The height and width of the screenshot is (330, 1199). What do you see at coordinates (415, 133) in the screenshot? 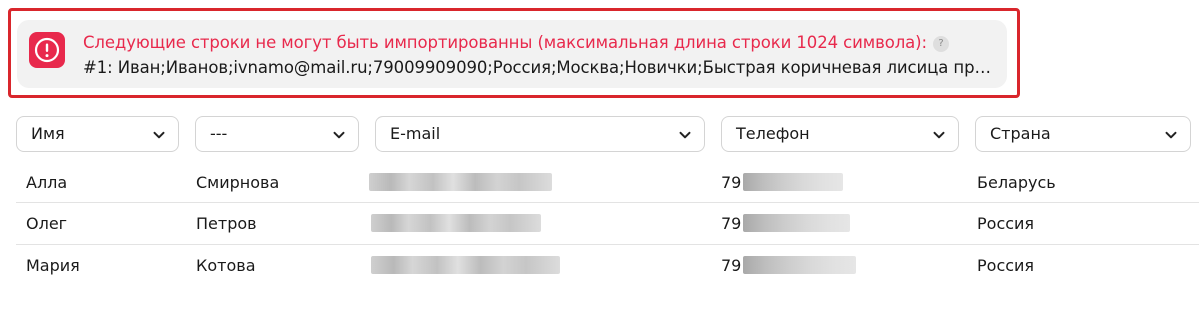
I see `column-select-label: E-mail` at bounding box center [415, 133].